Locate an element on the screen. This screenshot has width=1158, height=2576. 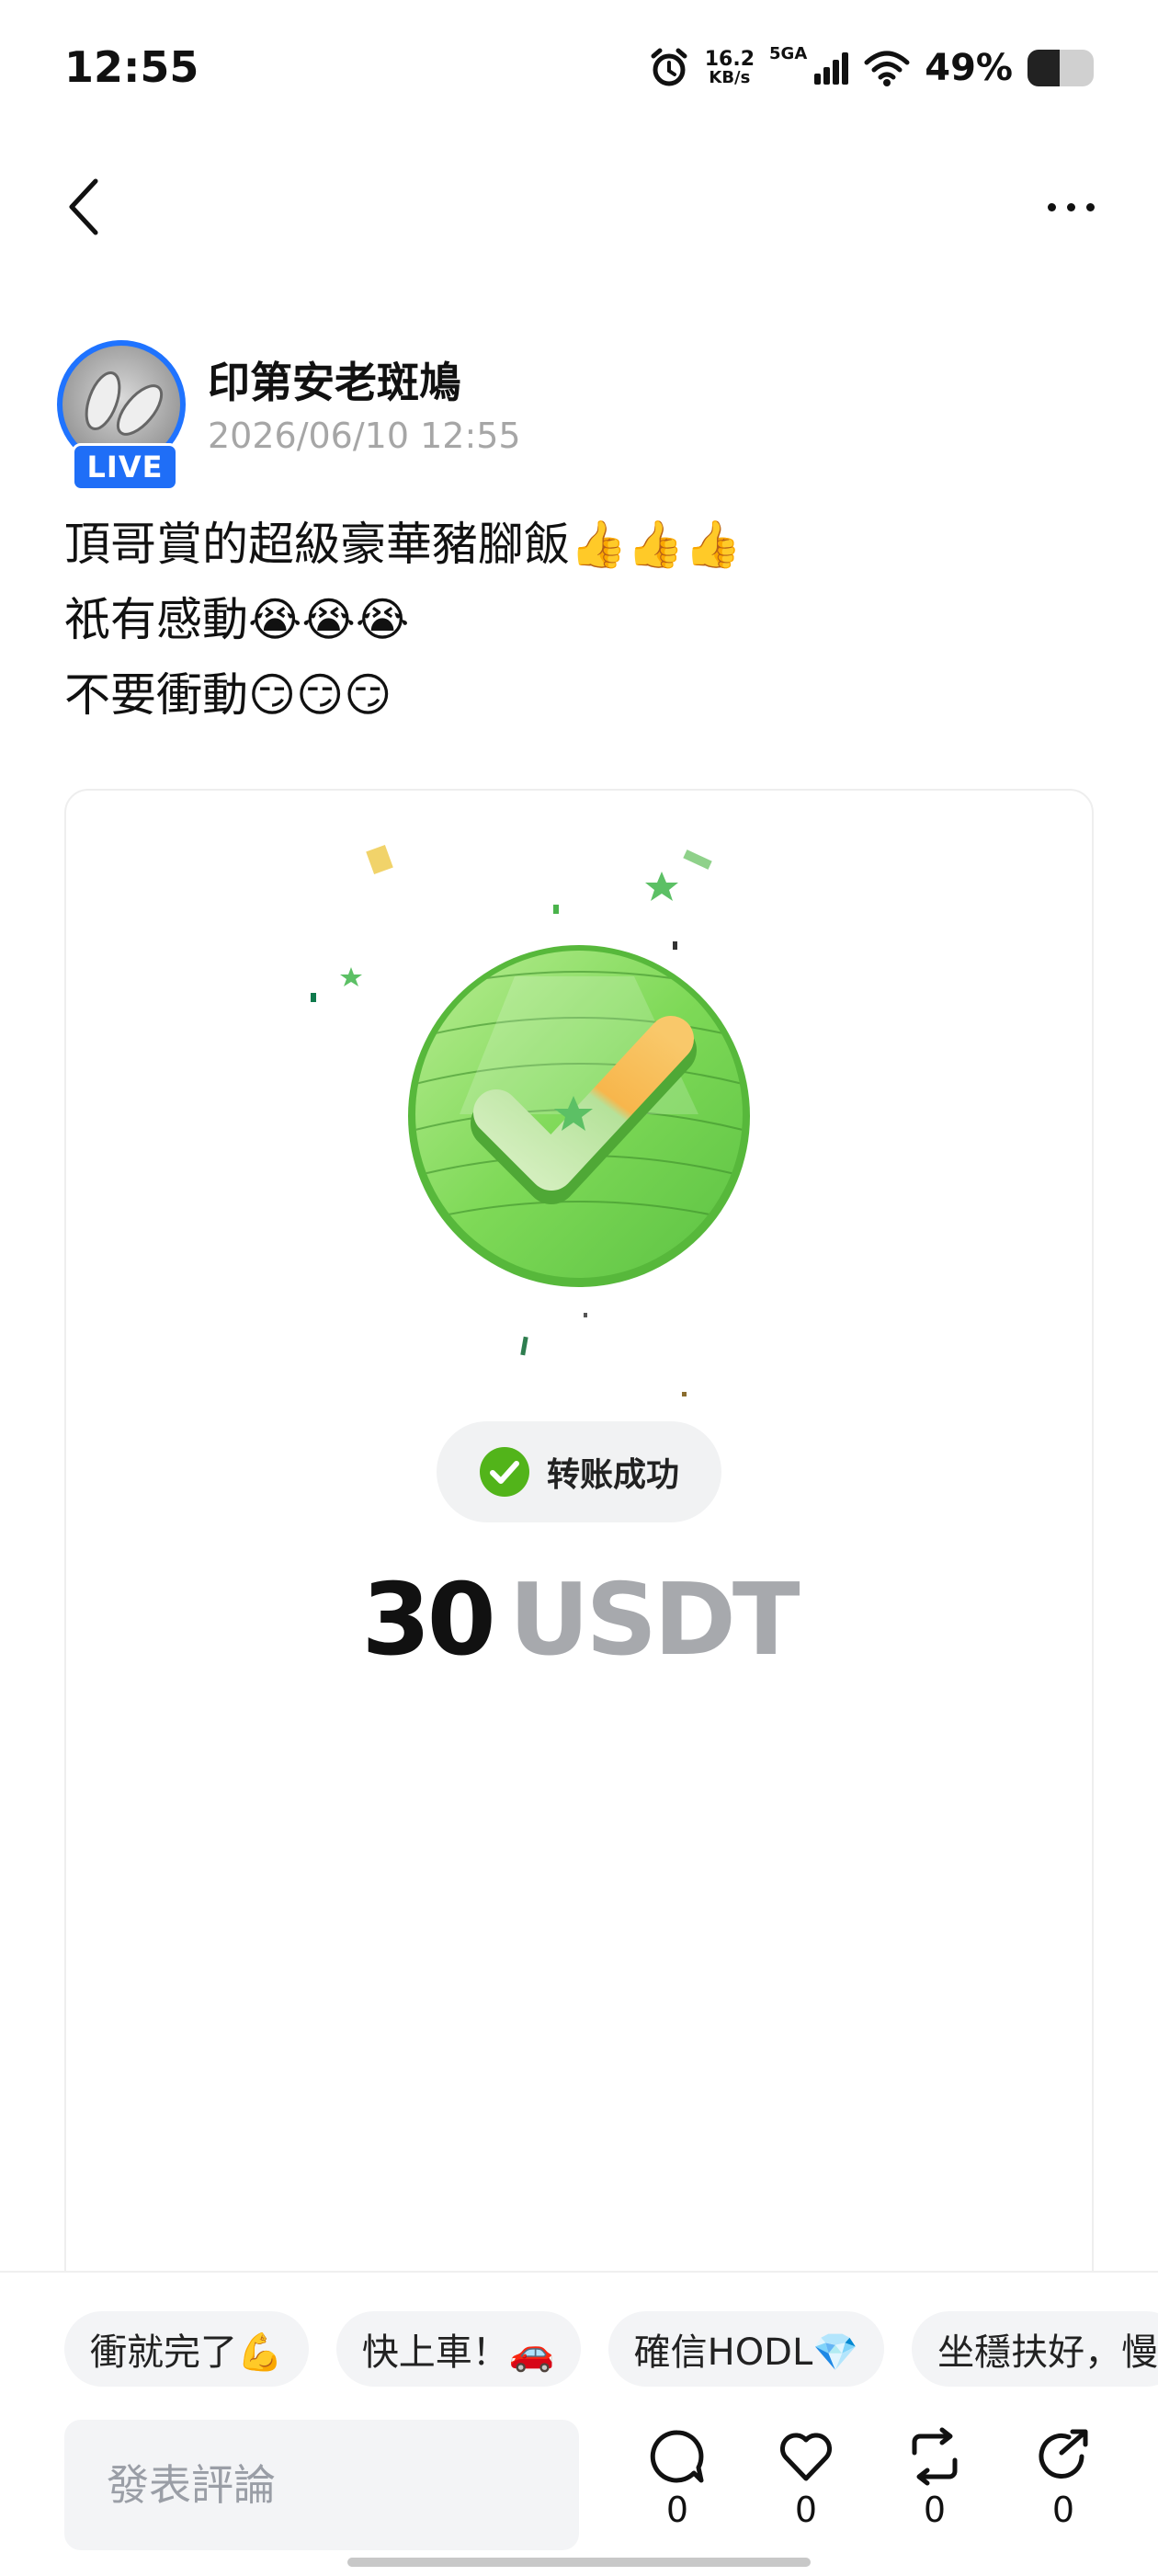
net-speed-unit: KB/s is located at coordinates (730, 77).